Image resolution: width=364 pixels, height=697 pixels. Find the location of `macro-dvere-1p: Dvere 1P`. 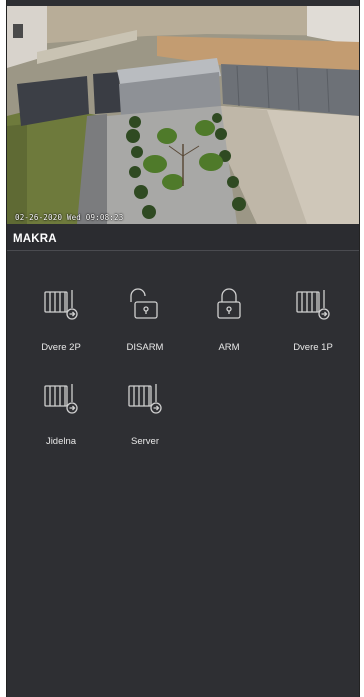

macro-dvere-1p: Dvere 1P is located at coordinates (313, 331).